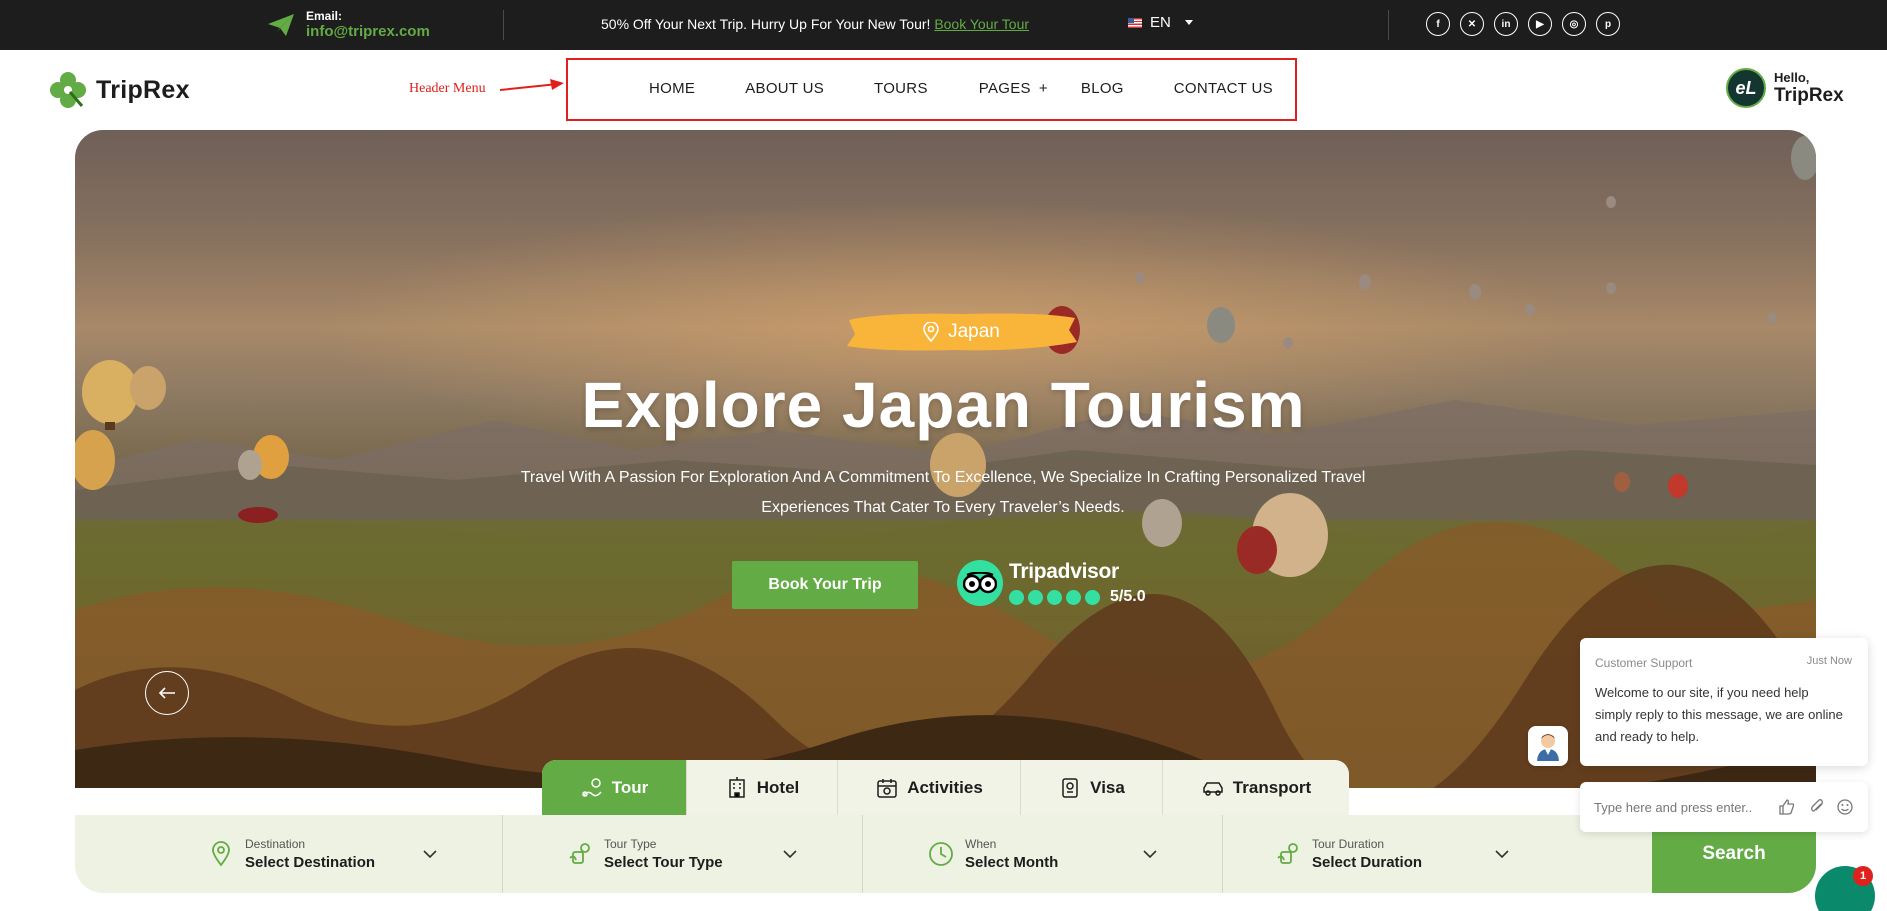 Image resolution: width=1887 pixels, height=911 pixels. Describe the element at coordinates (1012, 862) in the screenshot. I see `when-value: Select Month` at that location.